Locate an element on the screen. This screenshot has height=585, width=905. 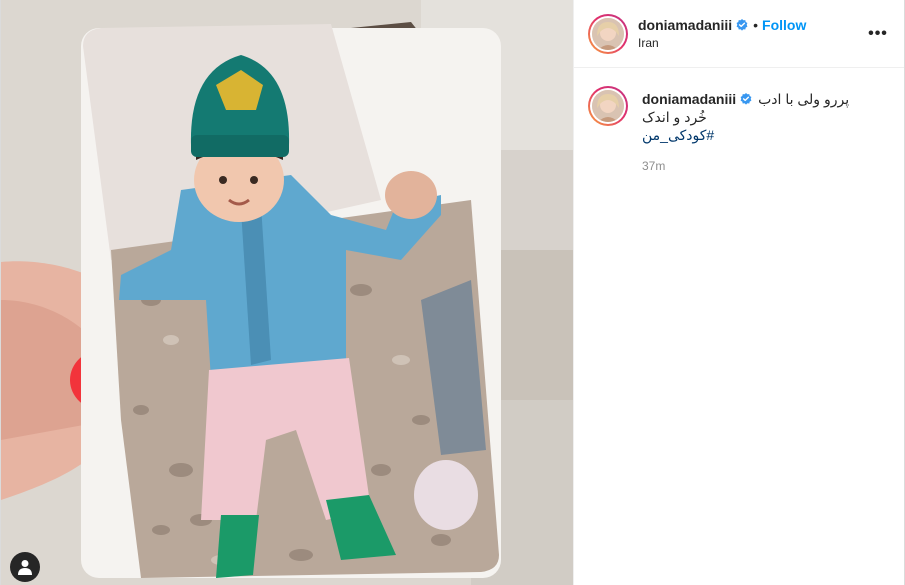
caption-avatar is located at coordinates (608, 106).